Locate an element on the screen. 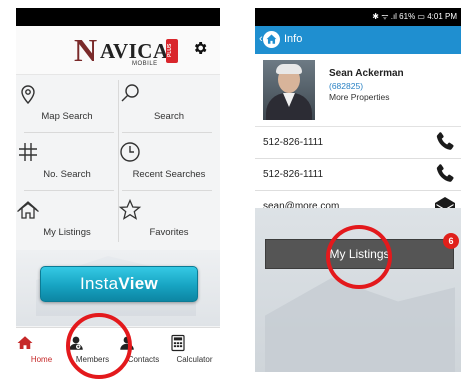 The width and height of the screenshot is (469, 379). more-properties-link: More Properties is located at coordinates (359, 97).